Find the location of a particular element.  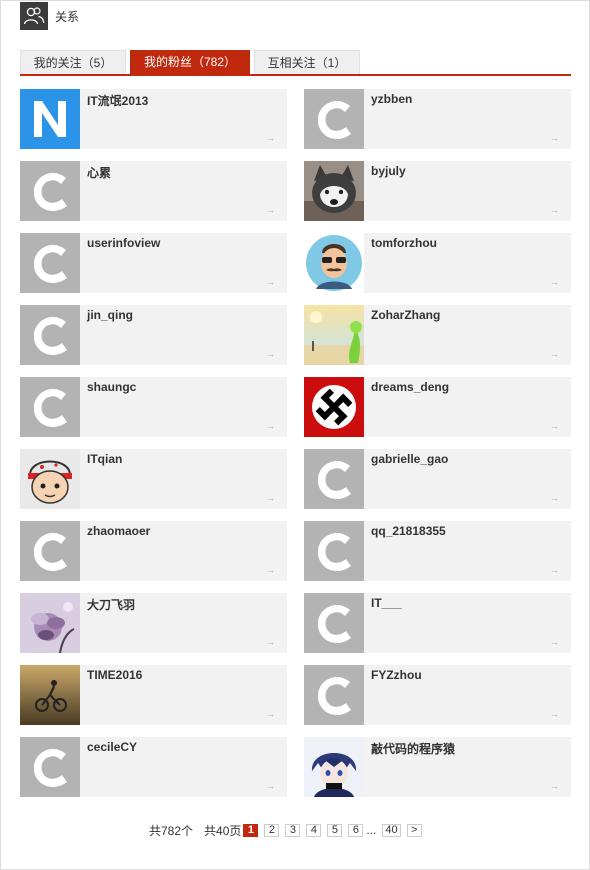

fan-card: zhaomaoer → is located at coordinates (153, 551).